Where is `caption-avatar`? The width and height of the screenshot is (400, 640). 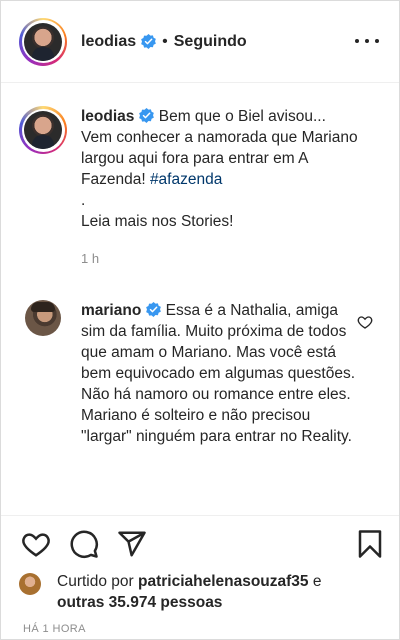 caption-avatar is located at coordinates (43, 130).